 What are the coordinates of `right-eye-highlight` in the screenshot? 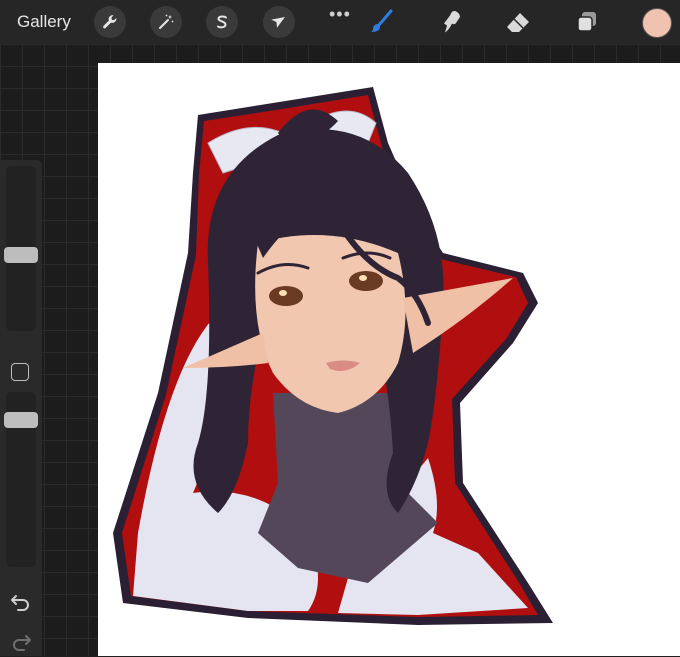 It's located at (363, 278).